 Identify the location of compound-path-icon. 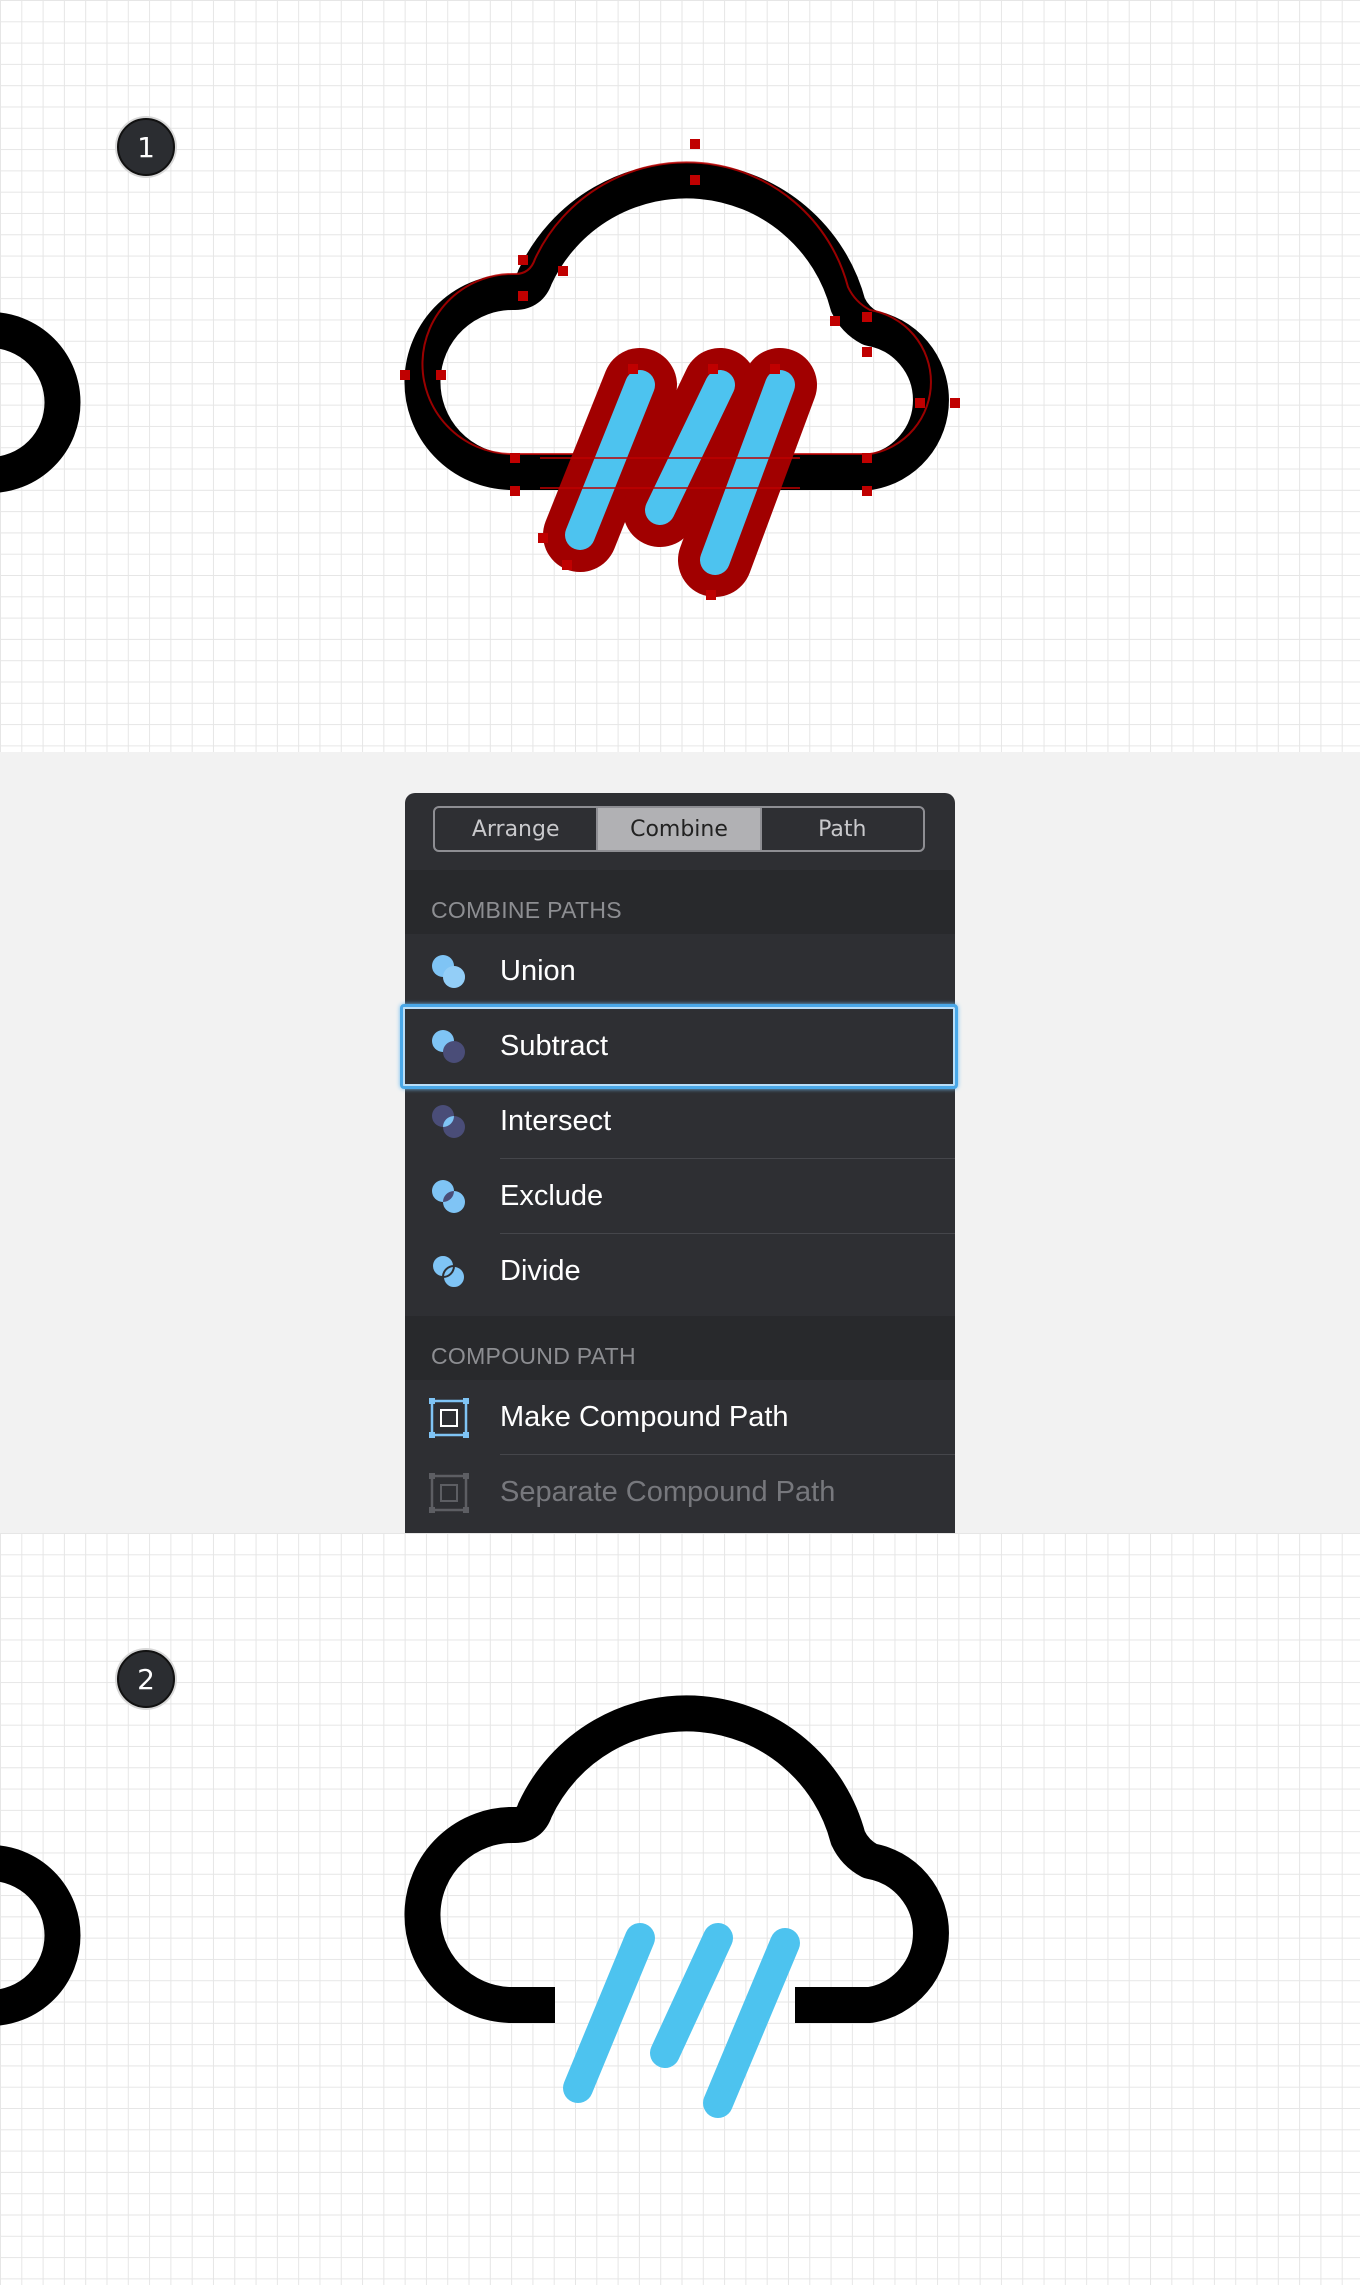
(449, 1418).